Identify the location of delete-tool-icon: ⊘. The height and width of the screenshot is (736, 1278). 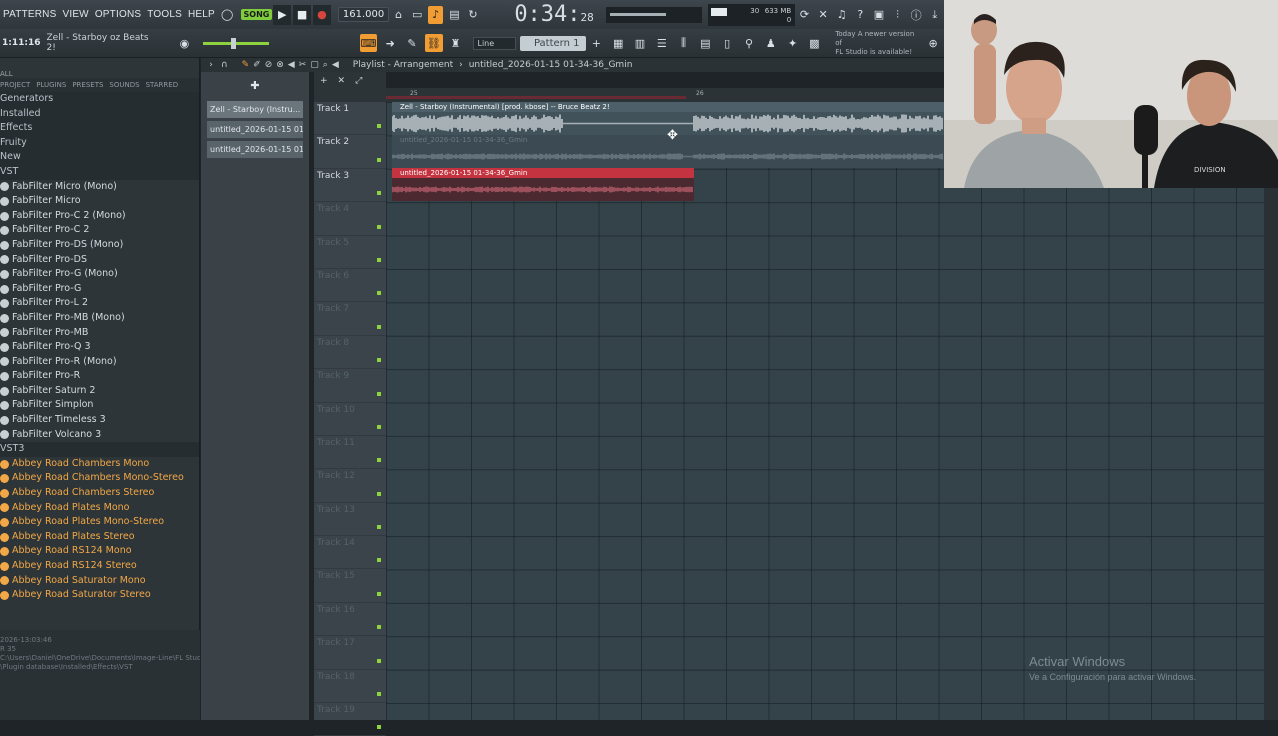
(269, 65).